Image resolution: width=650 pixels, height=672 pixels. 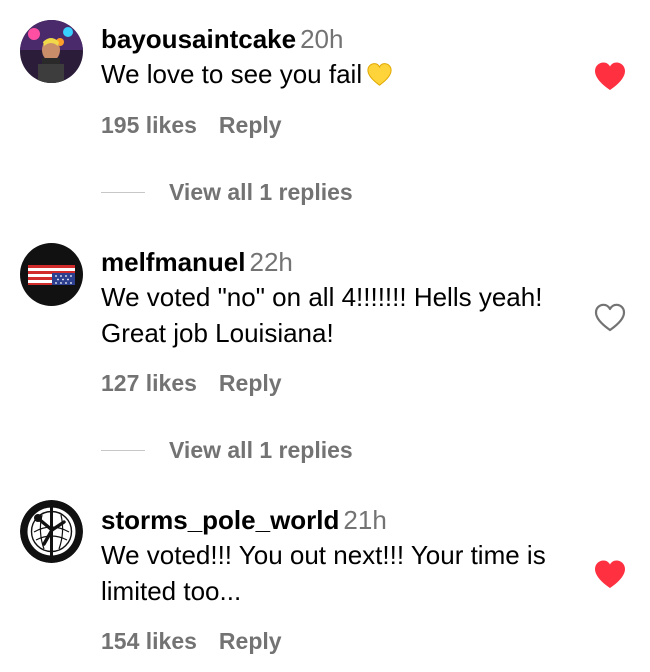 I want to click on likes-count: 195 likes, so click(x=149, y=125).